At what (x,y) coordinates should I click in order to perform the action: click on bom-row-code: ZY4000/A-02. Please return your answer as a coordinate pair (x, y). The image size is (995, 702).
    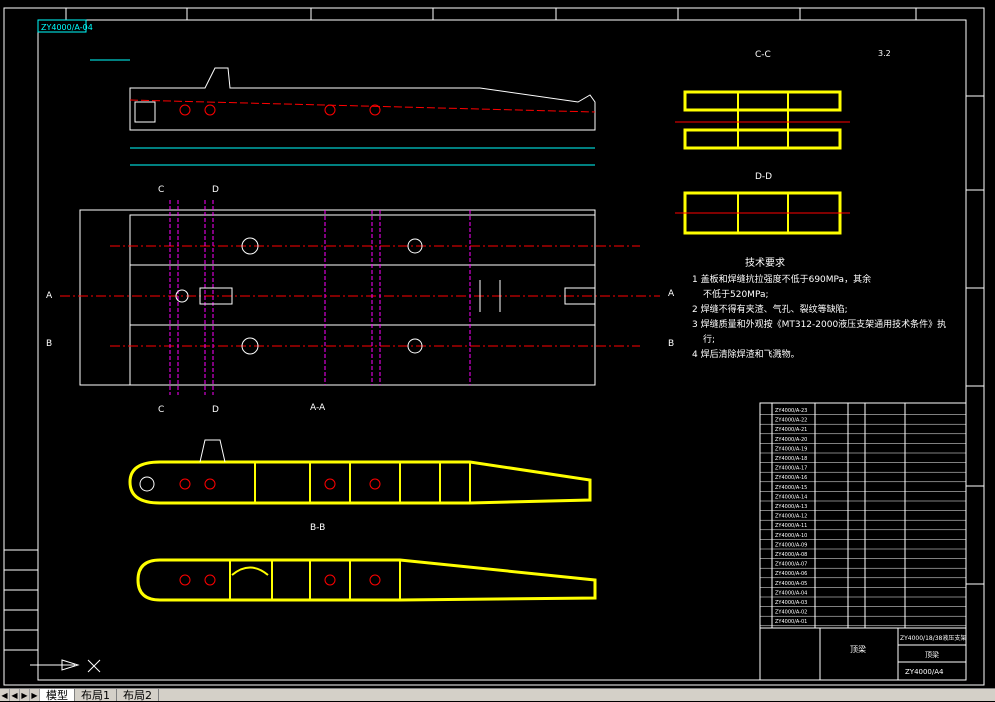
    Looking at the image, I should click on (791, 613).